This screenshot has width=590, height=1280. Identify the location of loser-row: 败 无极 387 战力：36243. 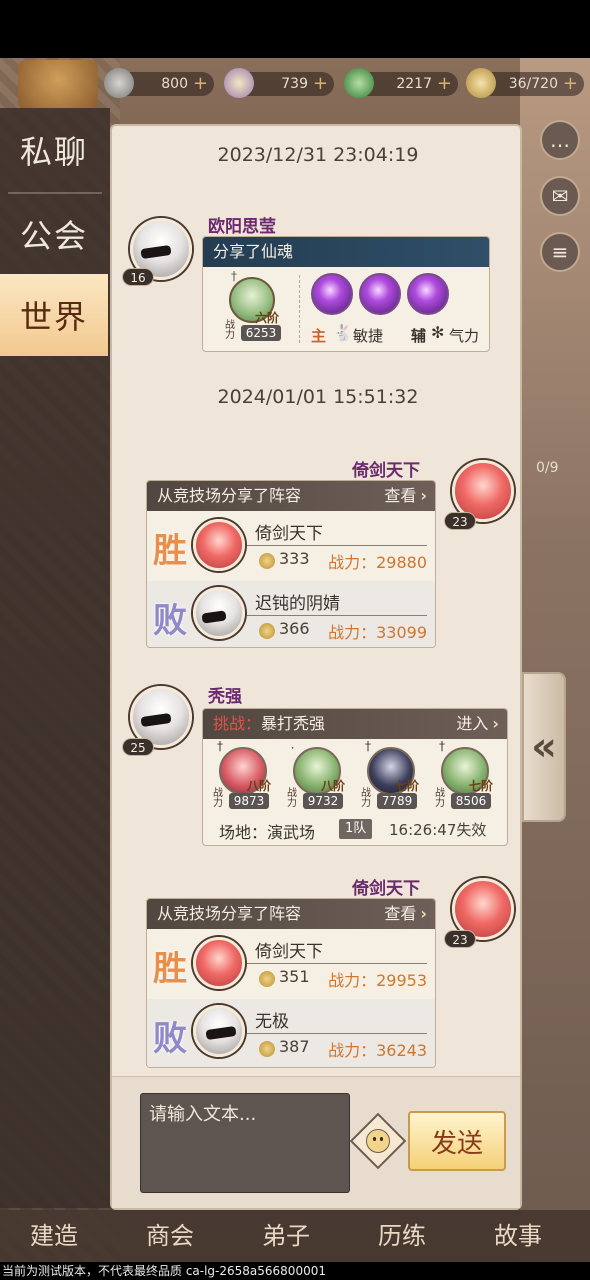
(291, 1033).